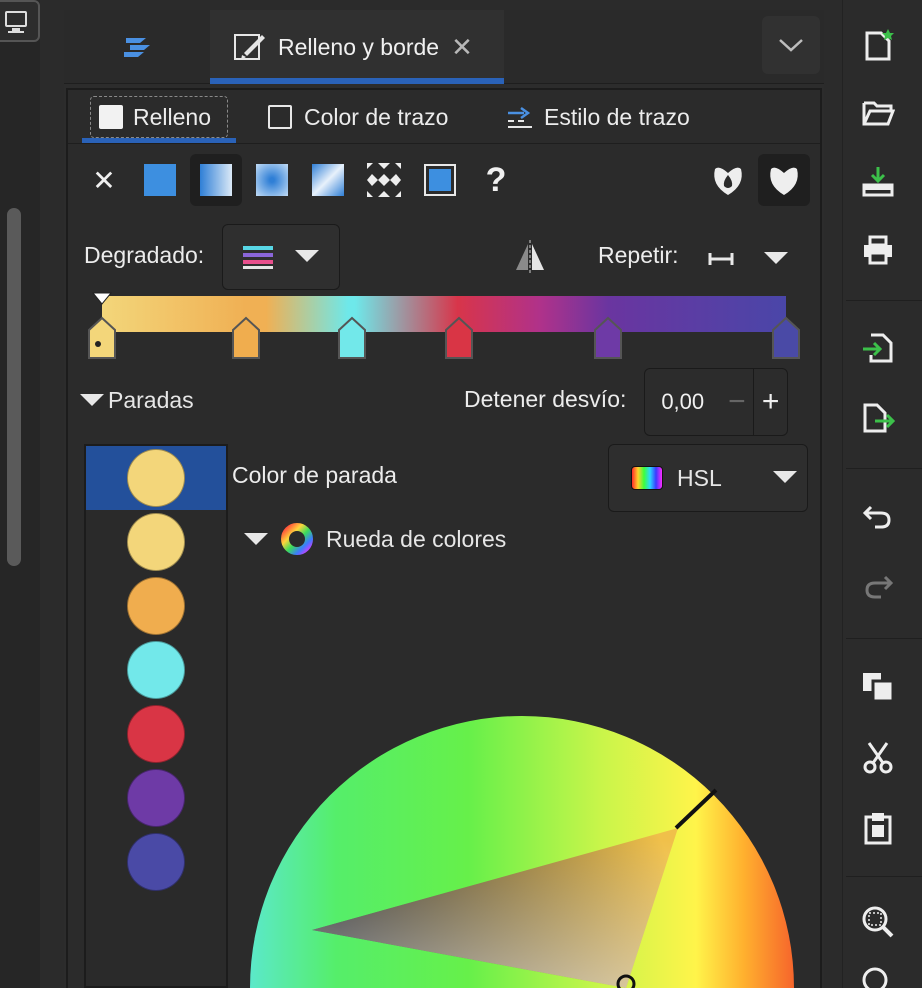  I want to click on clipboard-icon, so click(878, 829).